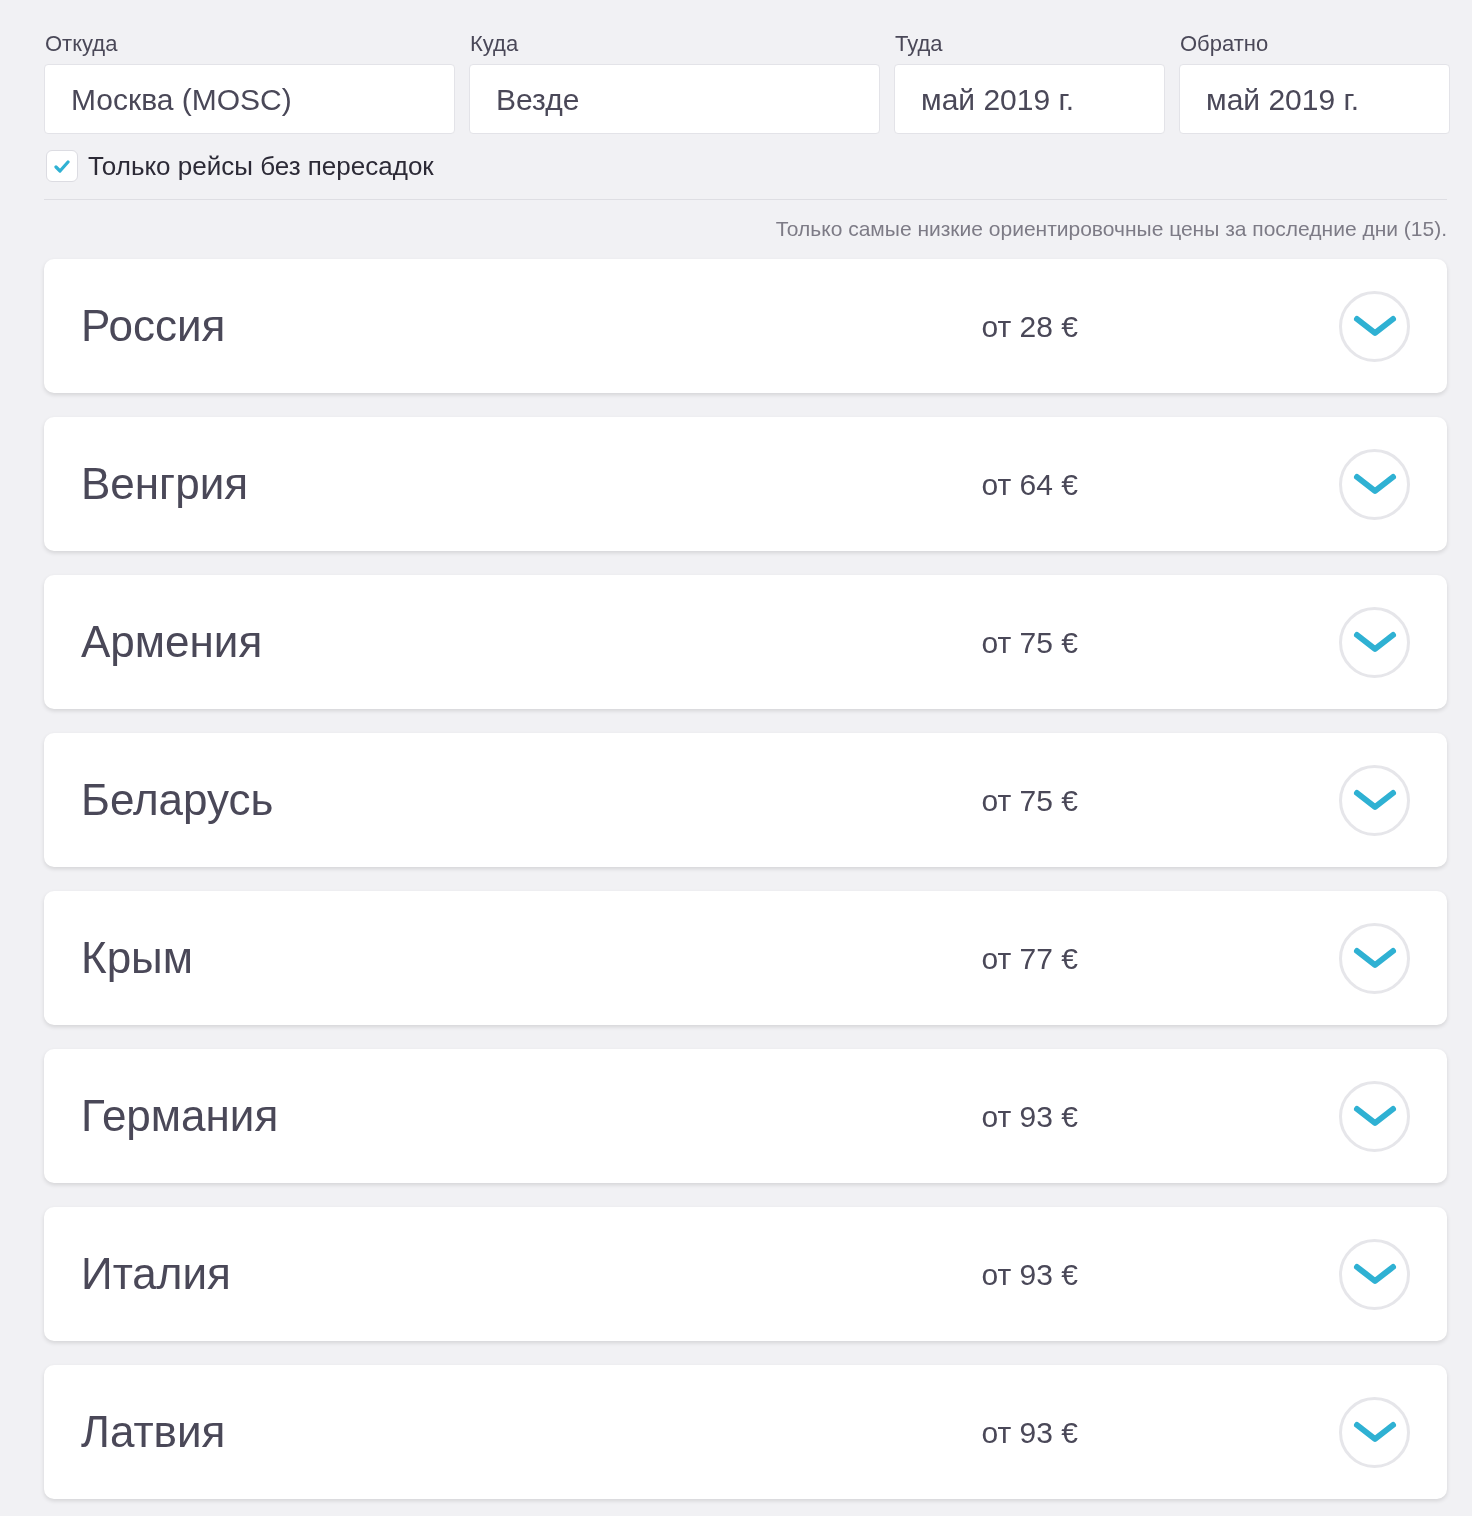  I want to click on country-name: Германия, so click(180, 1116).